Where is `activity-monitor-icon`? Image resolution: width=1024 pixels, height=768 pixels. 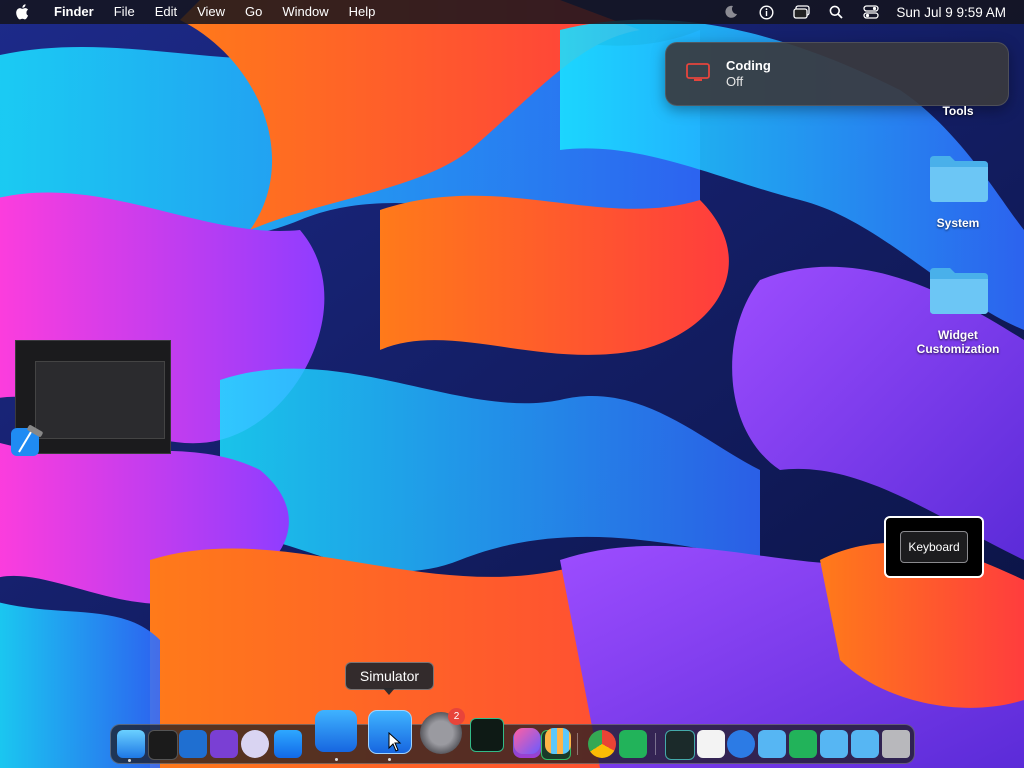 activity-monitor-icon is located at coordinates (487, 735).